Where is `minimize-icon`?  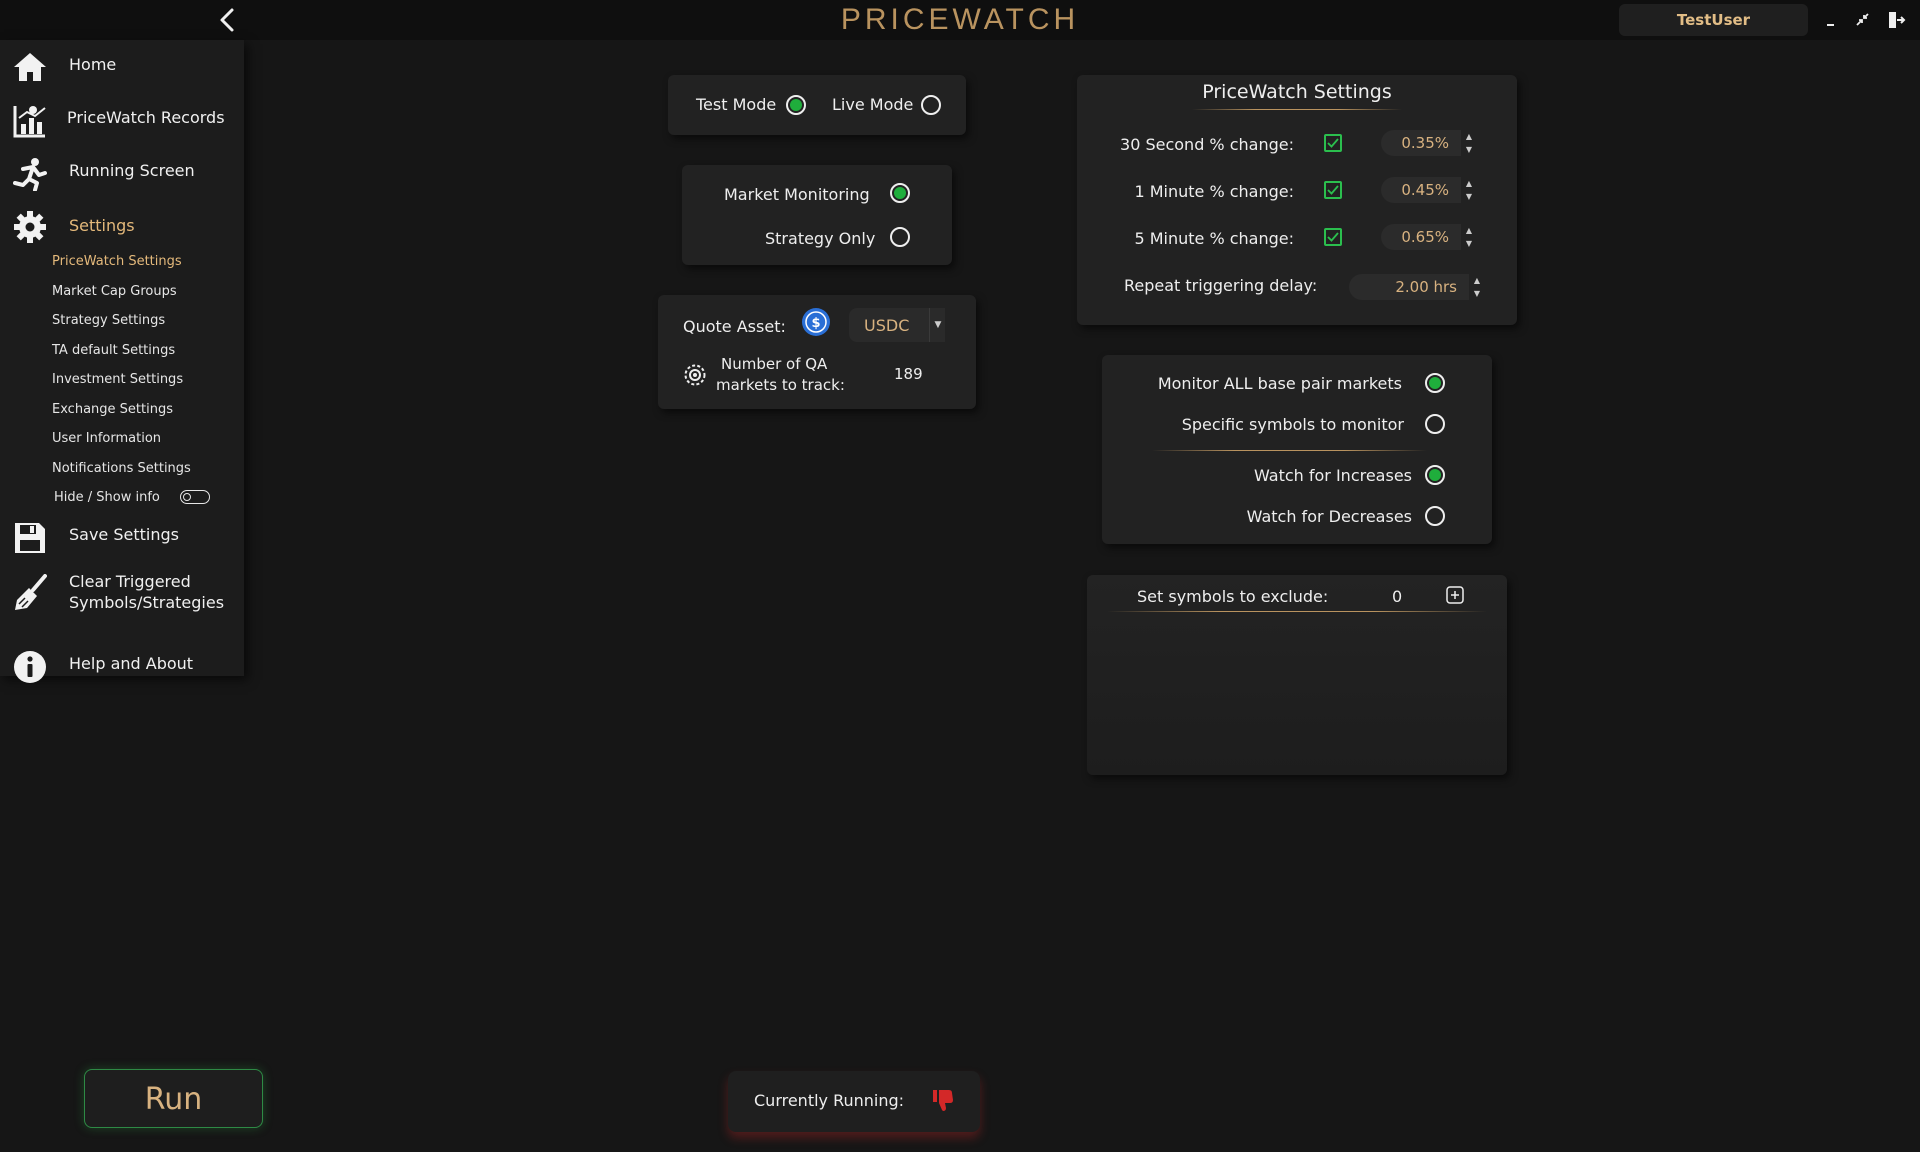 minimize-icon is located at coordinates (1830, 25).